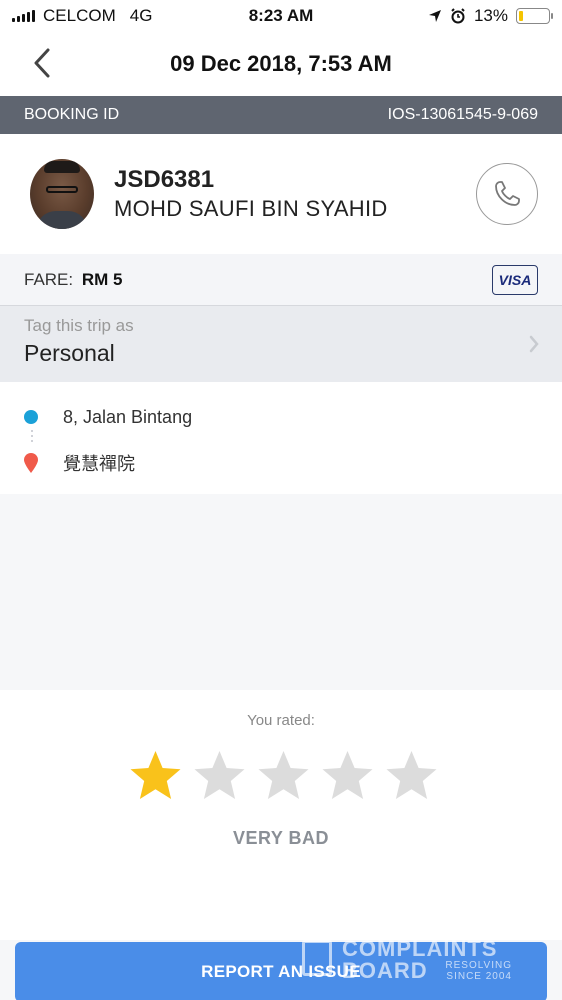 This screenshot has height=1000, width=562. I want to click on pickup-location: 8, Jalan Bintang, so click(281, 417).